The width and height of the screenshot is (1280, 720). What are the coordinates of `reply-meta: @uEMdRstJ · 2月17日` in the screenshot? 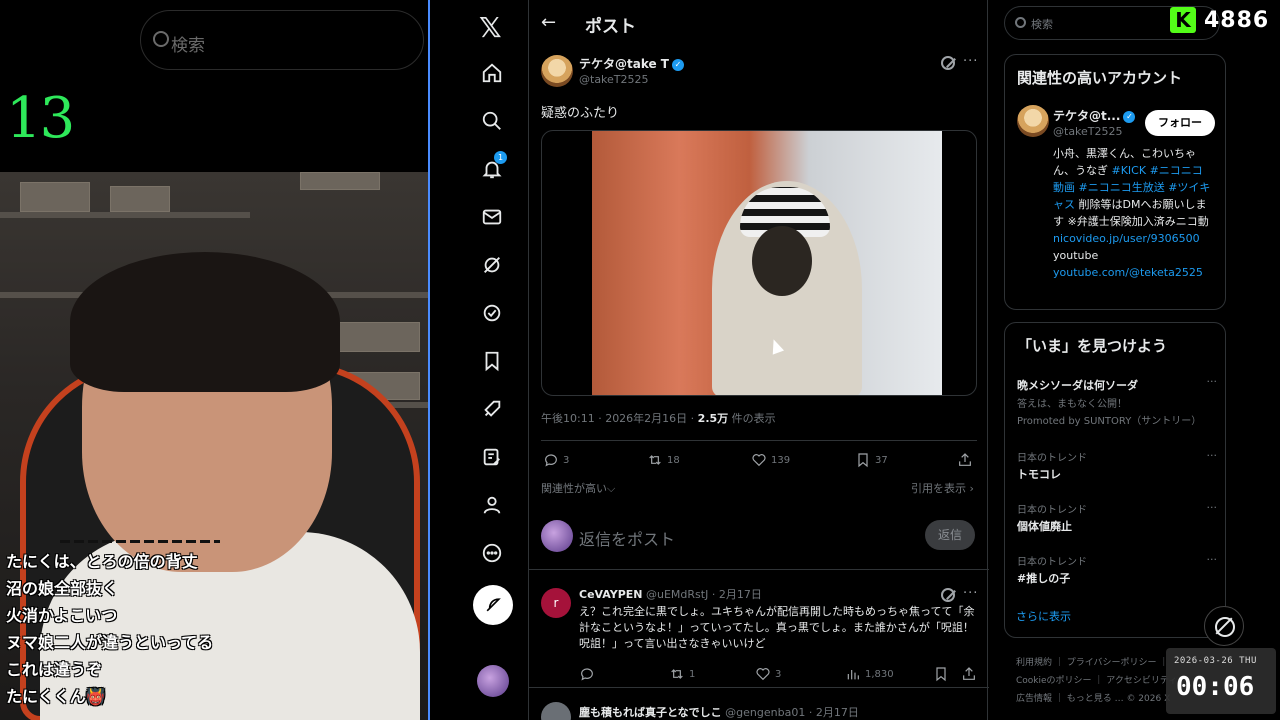 It's located at (702, 594).